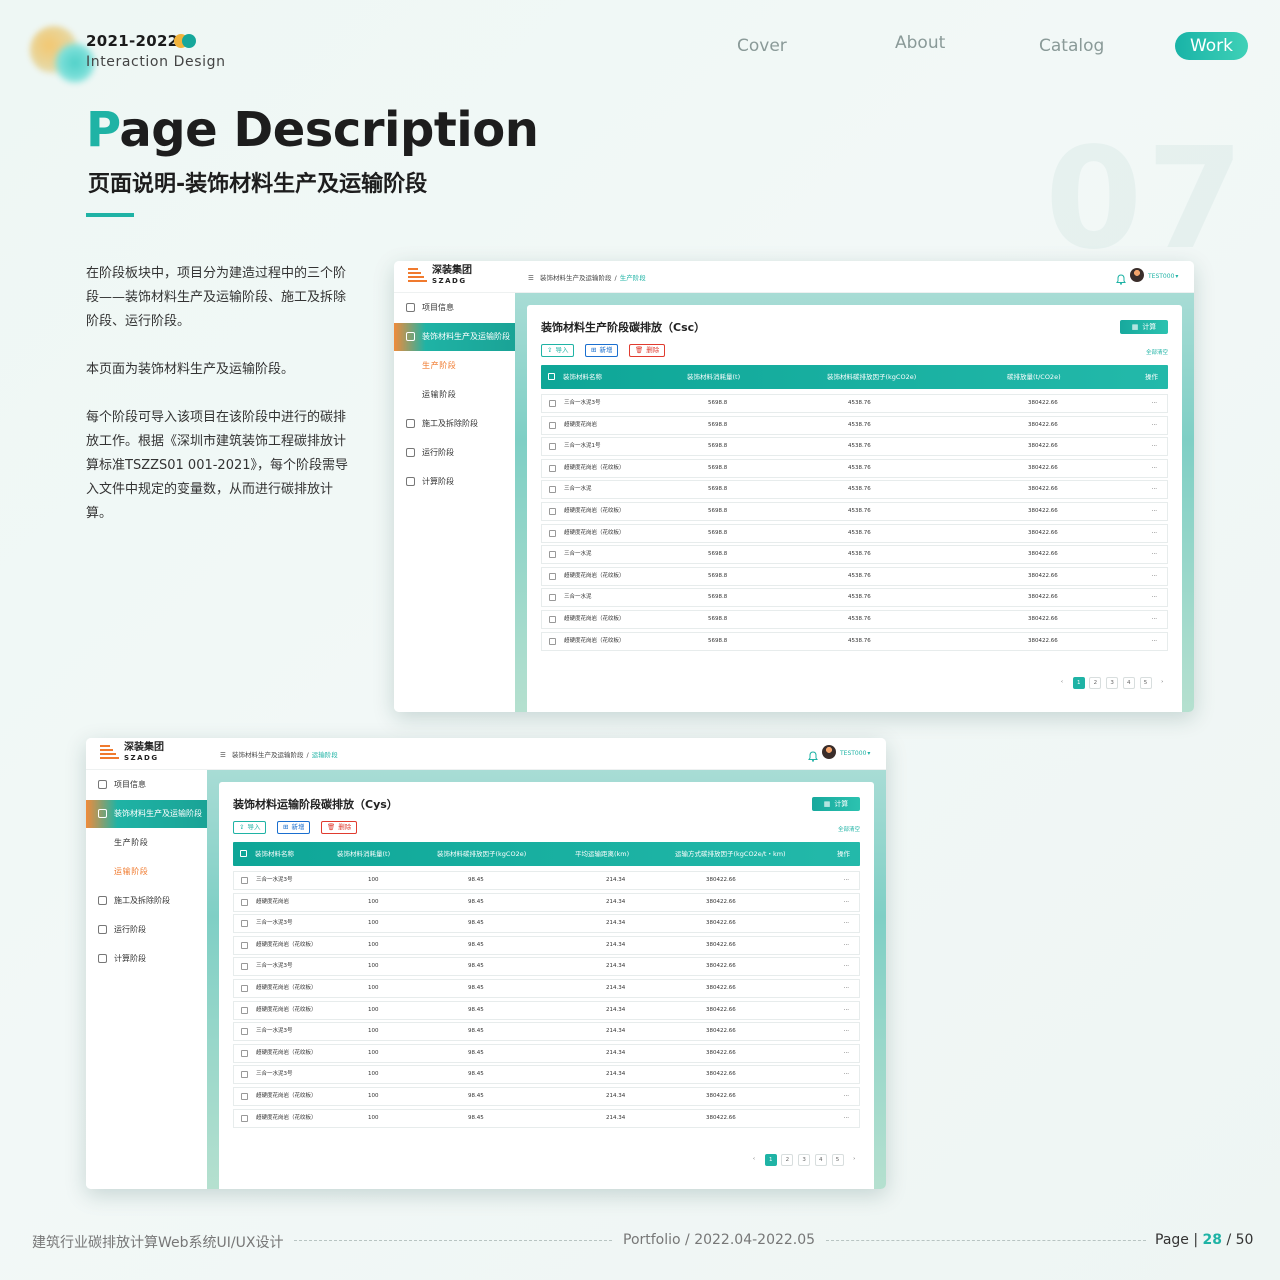 The height and width of the screenshot is (1280, 1280). What do you see at coordinates (854, 447) in the screenshot?
I see `table-row: 三合一水泥1号 5698.8 4538.76 380422.66 ···` at bounding box center [854, 447].